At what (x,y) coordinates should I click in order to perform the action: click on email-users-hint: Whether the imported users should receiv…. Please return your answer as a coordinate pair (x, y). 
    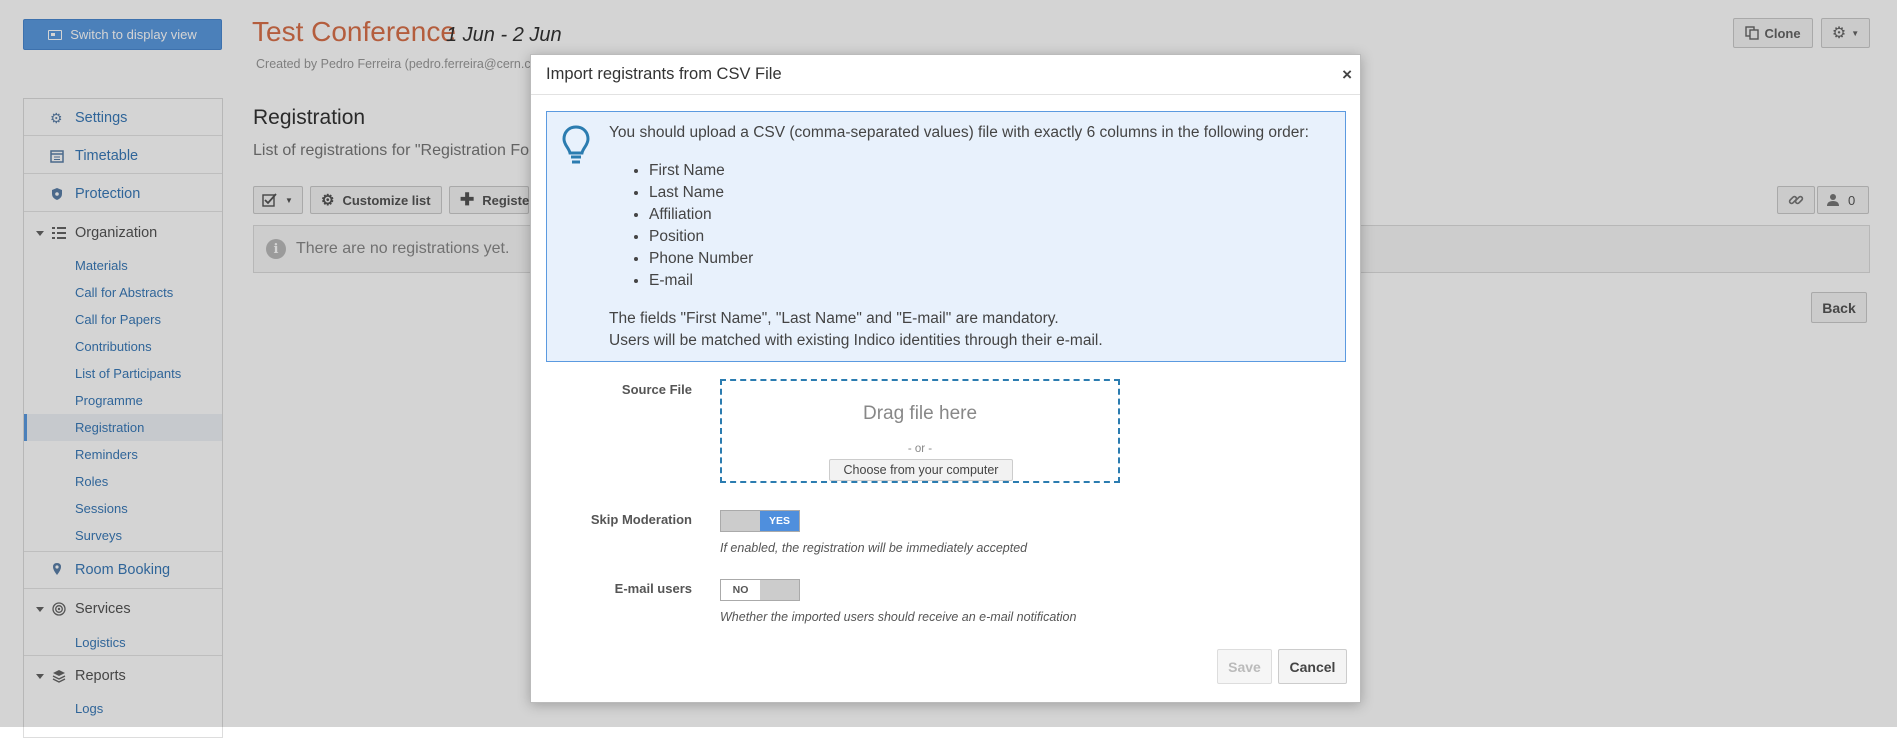
    Looking at the image, I should click on (898, 617).